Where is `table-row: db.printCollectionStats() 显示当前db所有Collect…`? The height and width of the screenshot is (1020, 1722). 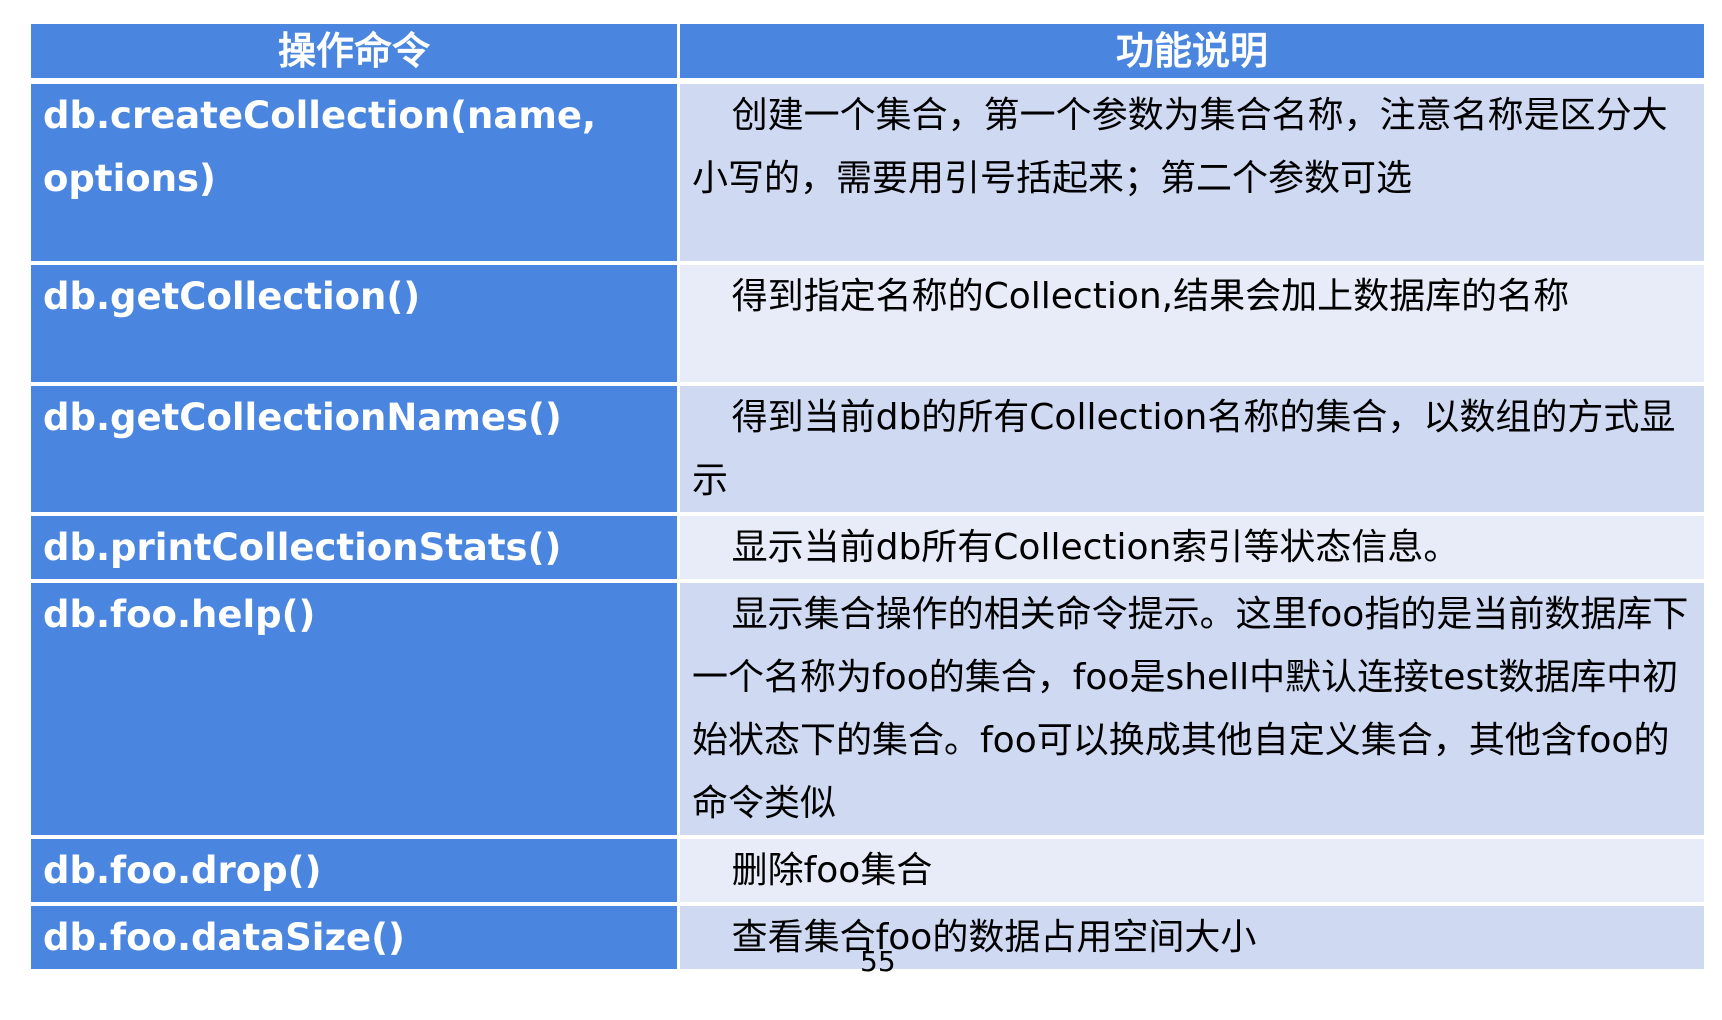
table-row: db.printCollectionStats() 显示当前db所有Collect… is located at coordinates (867, 549).